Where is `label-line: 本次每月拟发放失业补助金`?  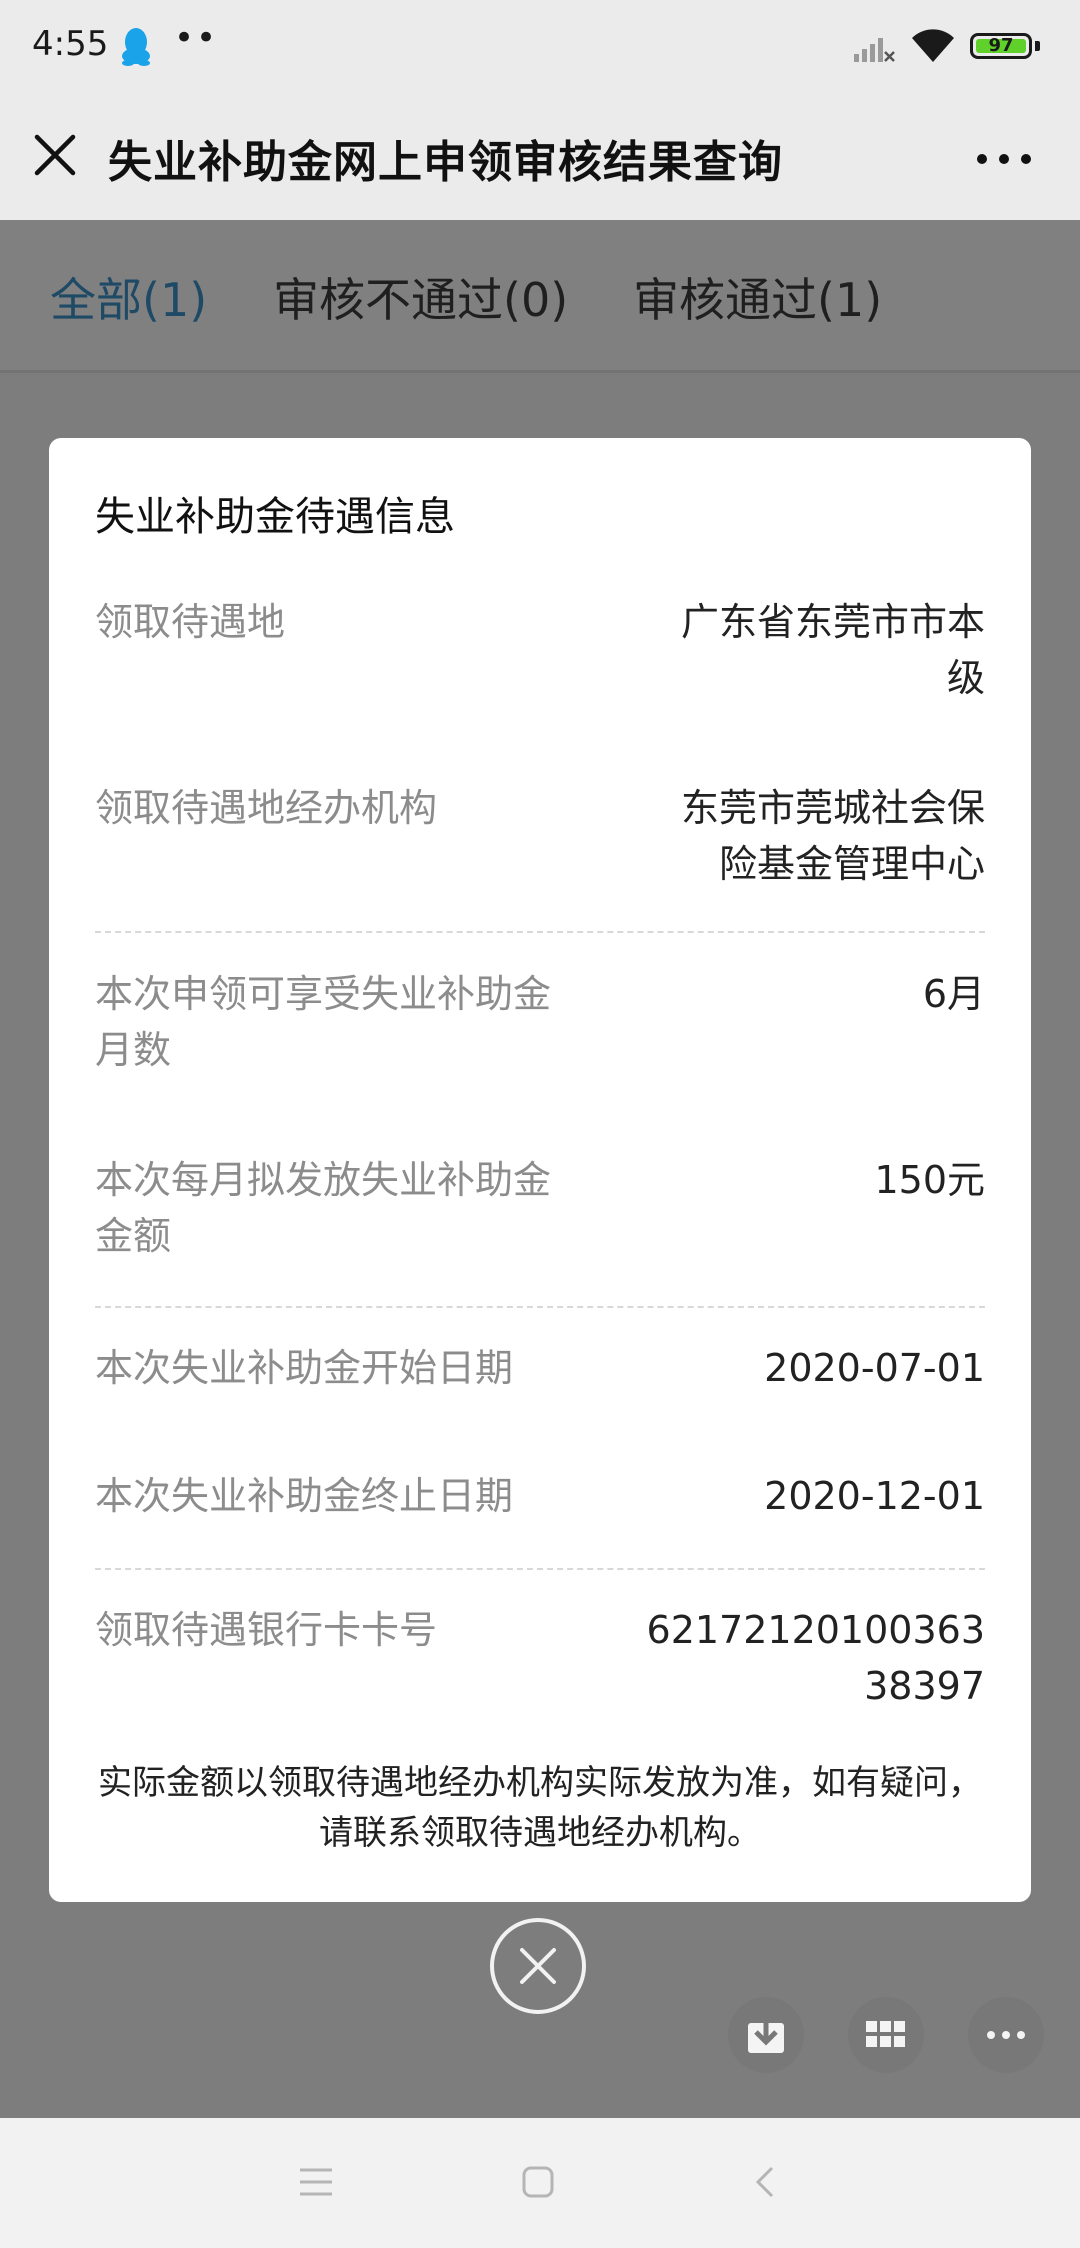 label-line: 本次每月拟发放失业补助金 is located at coordinates (323, 1180).